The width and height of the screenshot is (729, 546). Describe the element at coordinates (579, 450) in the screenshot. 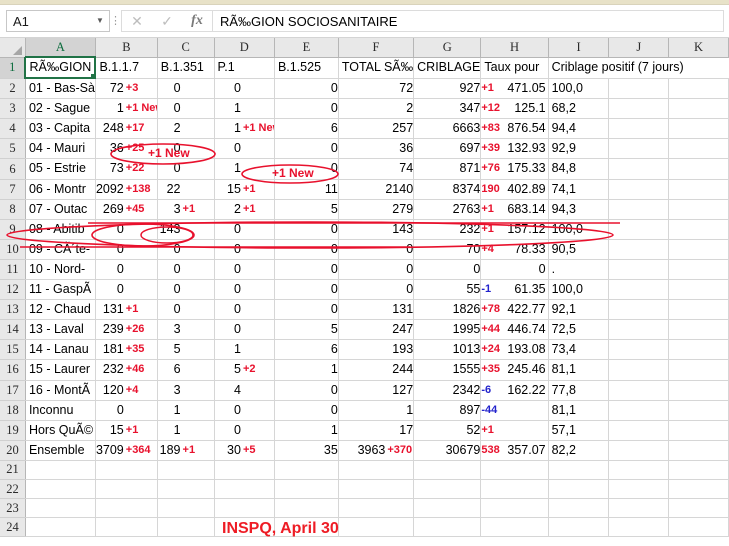

I see `cell-i20: 82,2` at that location.